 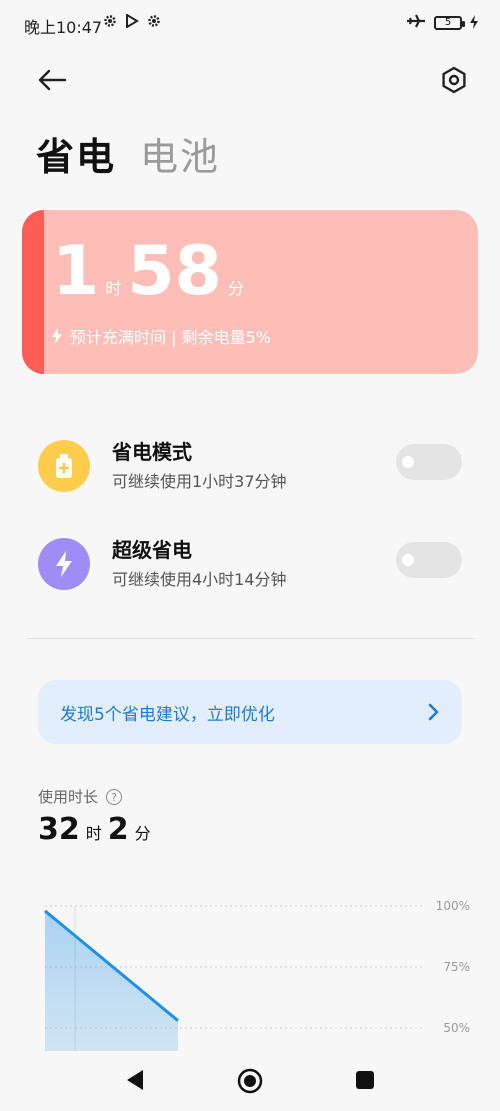 I want to click on charge-minutes-unit: 分, so click(x=235, y=288).